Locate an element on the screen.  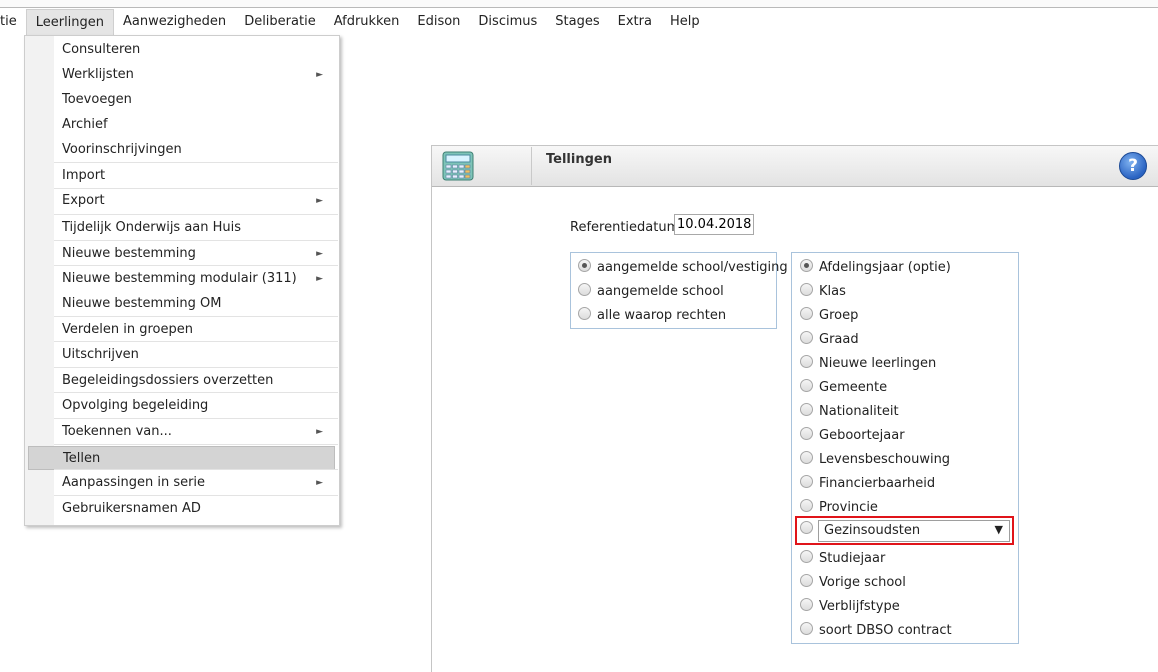
menu-item-aanpassingen-in-serie: Aanpassingen in serie ► is located at coordinates (181, 483).